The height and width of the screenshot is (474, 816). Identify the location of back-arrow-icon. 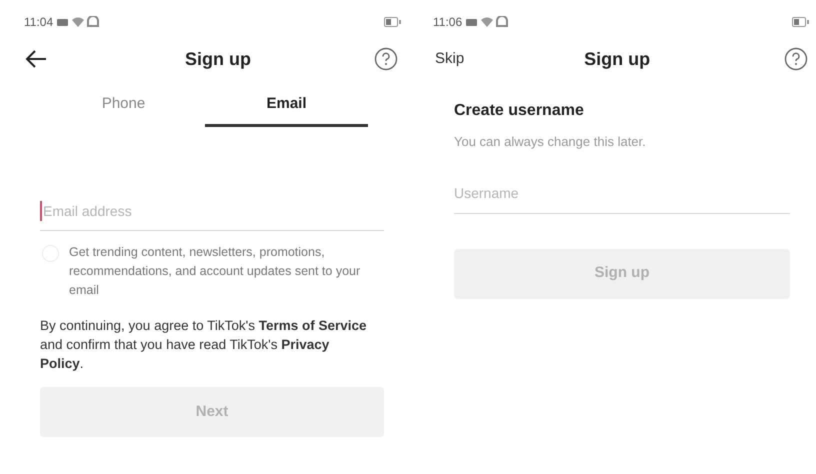
(36, 59).